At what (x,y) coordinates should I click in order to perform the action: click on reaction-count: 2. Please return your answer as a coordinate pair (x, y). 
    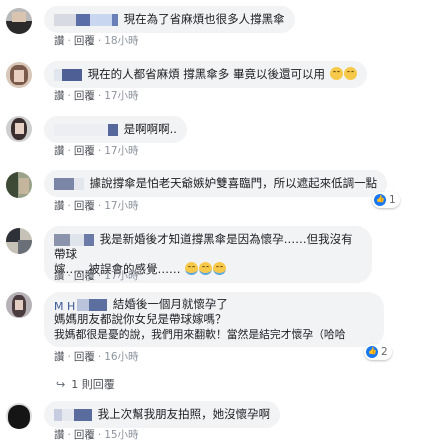
    Looking at the image, I should click on (378, 352).